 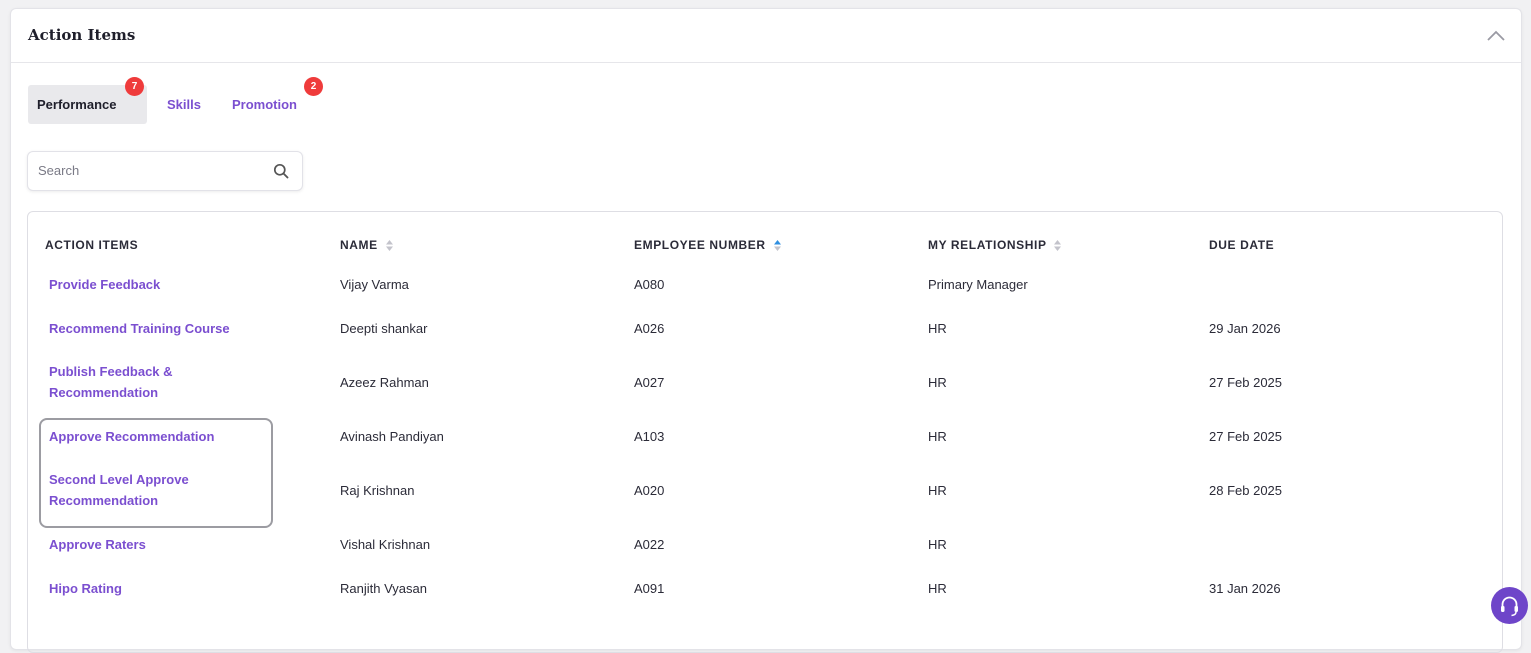 What do you see at coordinates (1245, 588) in the screenshot?
I see `due-date-cell: 31 Jan 2026` at bounding box center [1245, 588].